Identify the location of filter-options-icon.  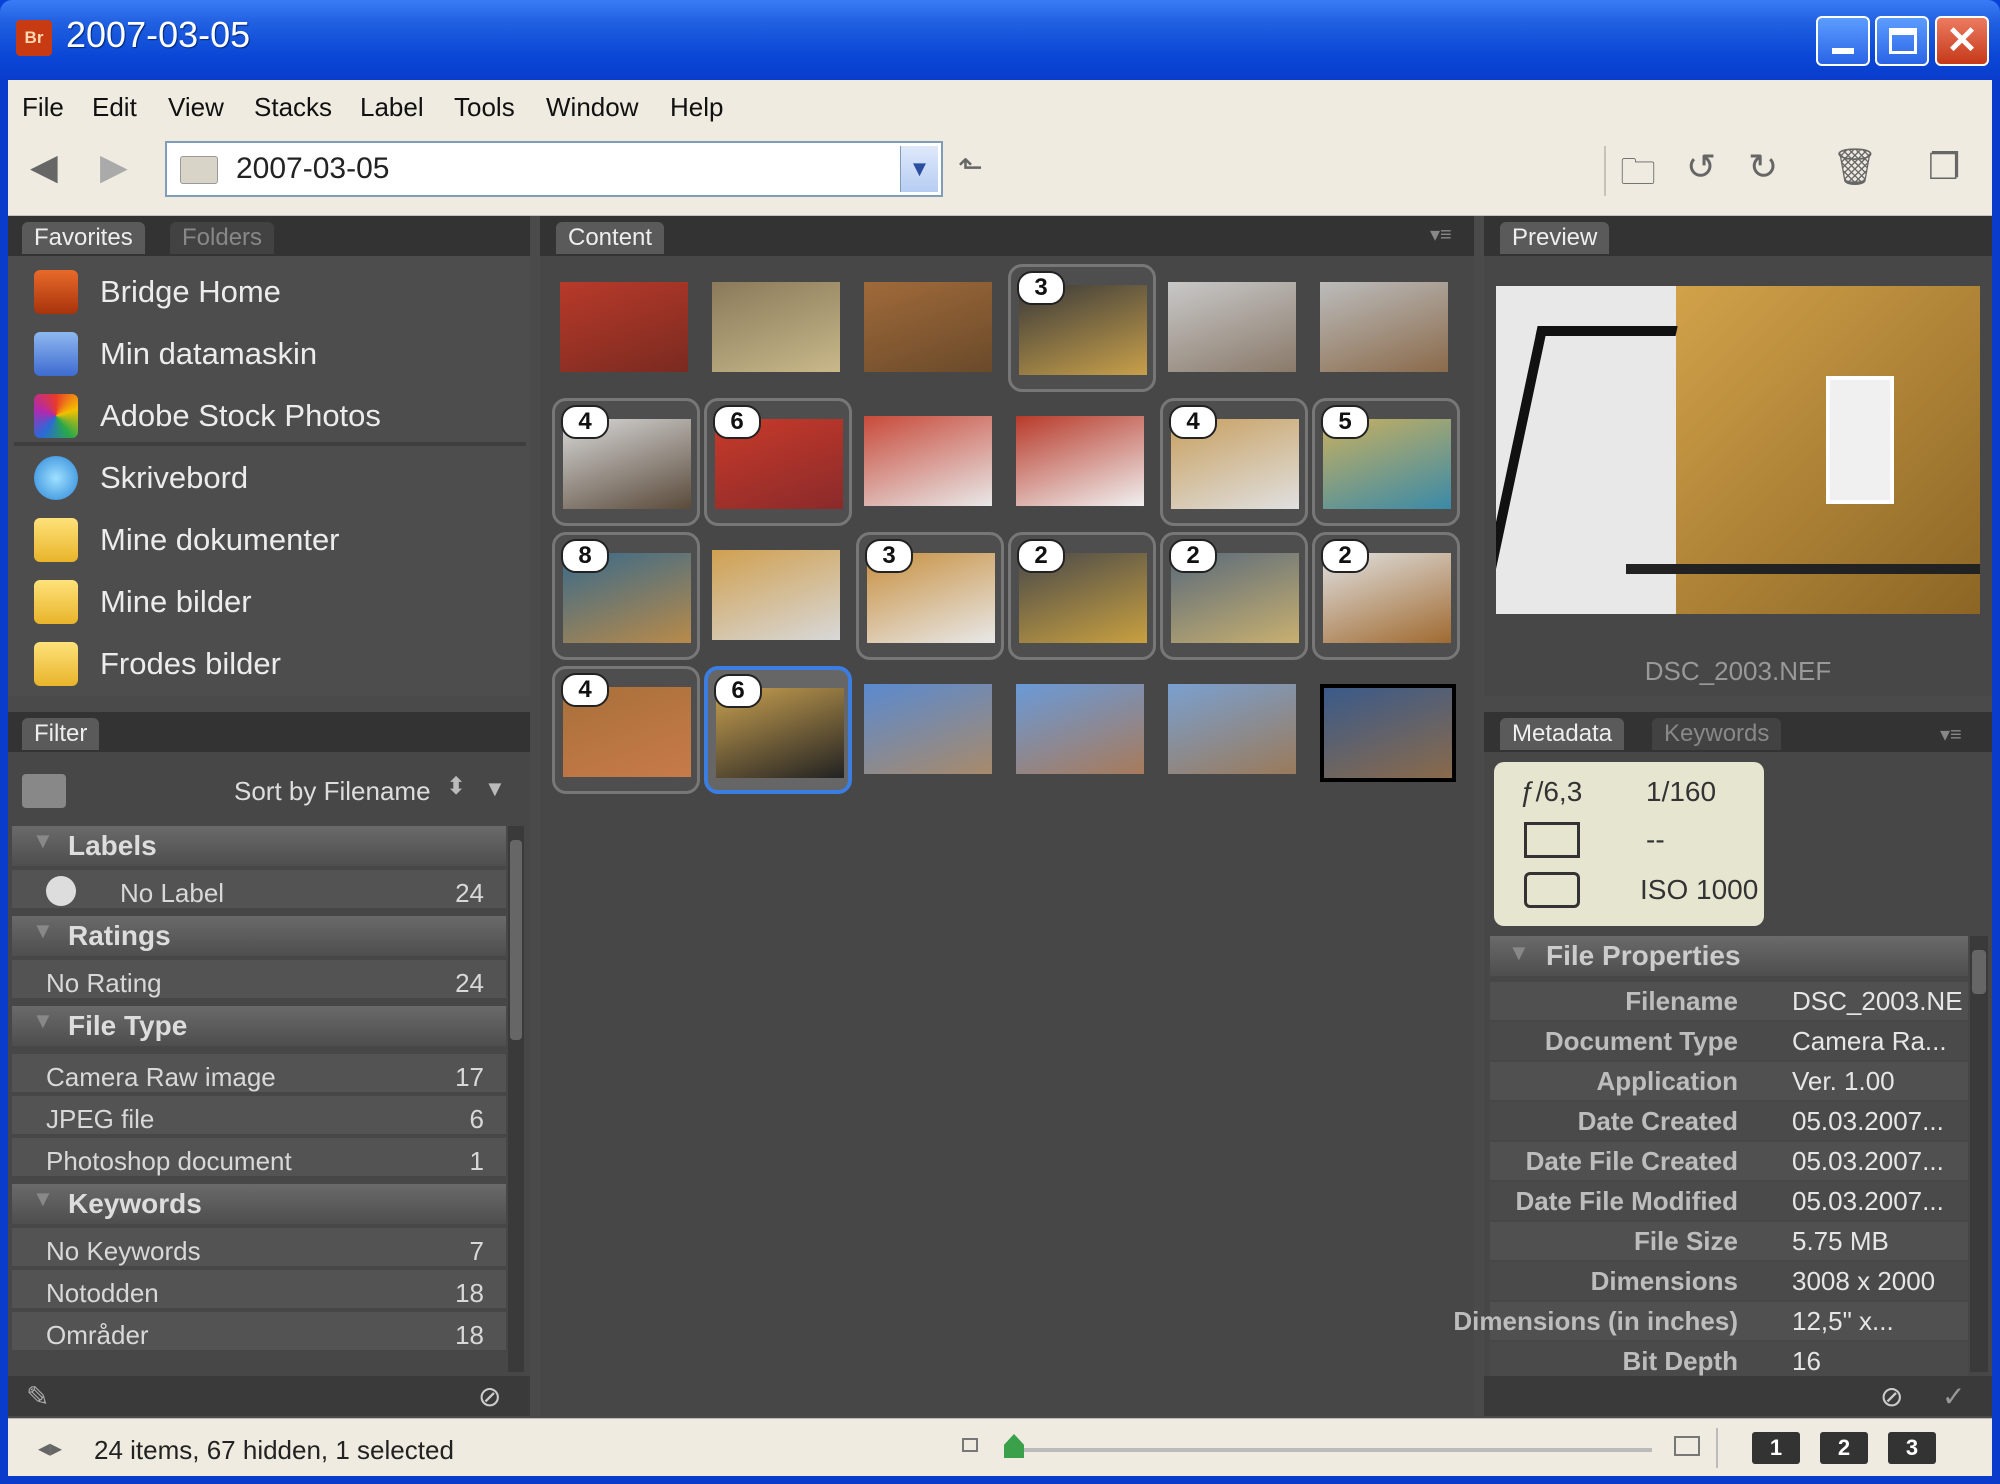
(44, 791).